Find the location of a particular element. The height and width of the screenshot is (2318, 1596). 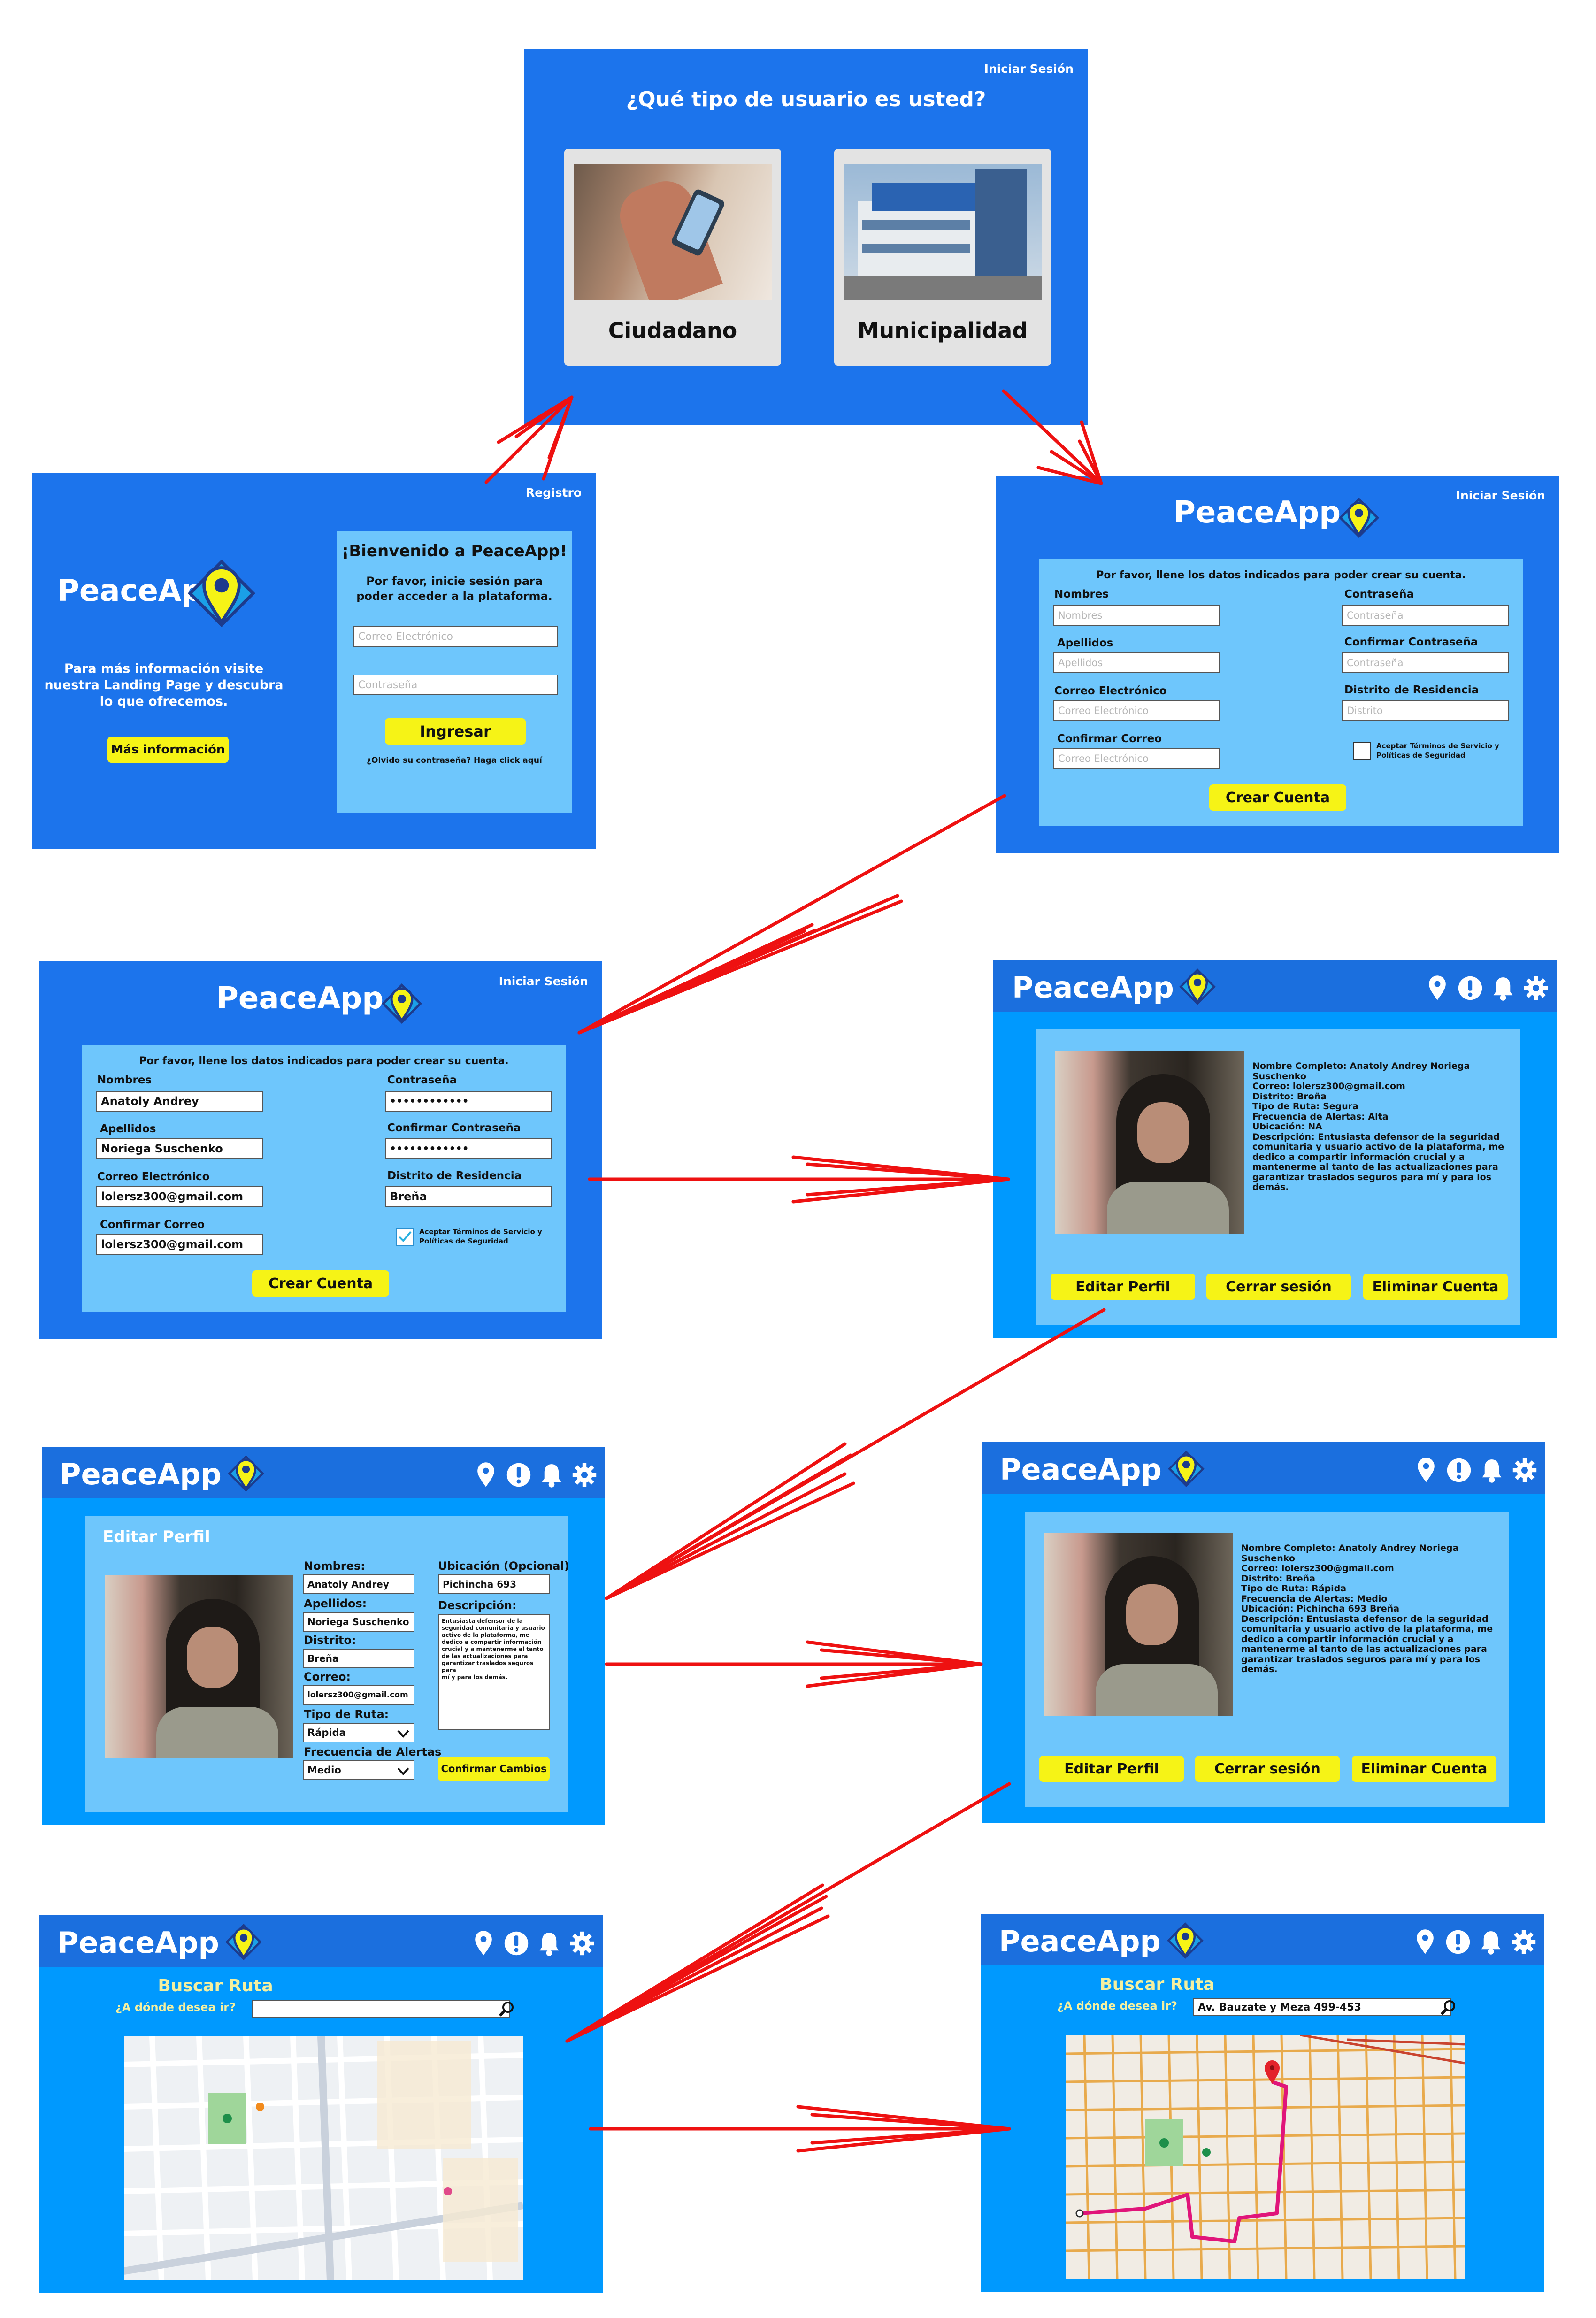

district-input: Distrito is located at coordinates (1426, 710).